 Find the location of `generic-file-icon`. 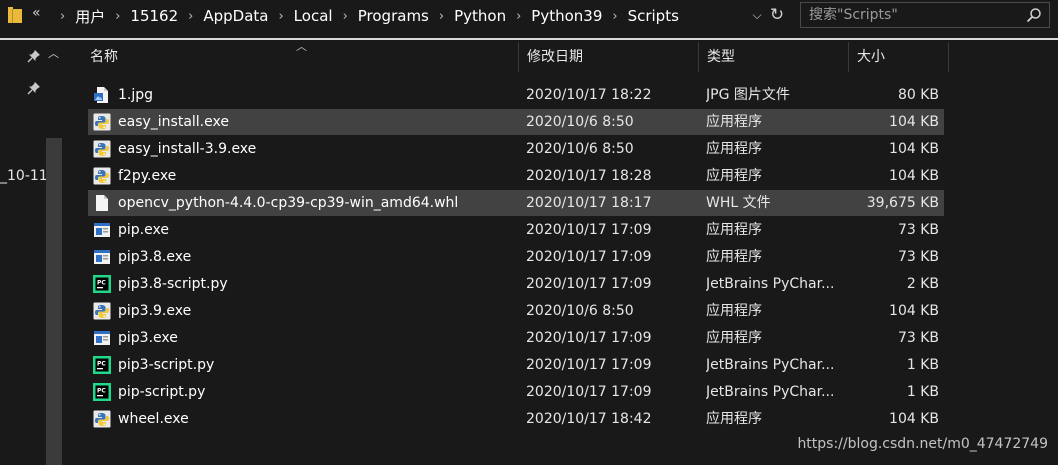

generic-file-icon is located at coordinates (102, 203).